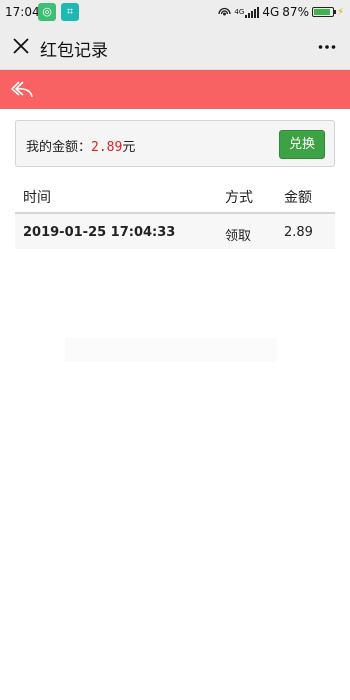 Image resolution: width=350 pixels, height=700 pixels. I want to click on balance-line: 我的金额：2.89元, so click(80, 145).